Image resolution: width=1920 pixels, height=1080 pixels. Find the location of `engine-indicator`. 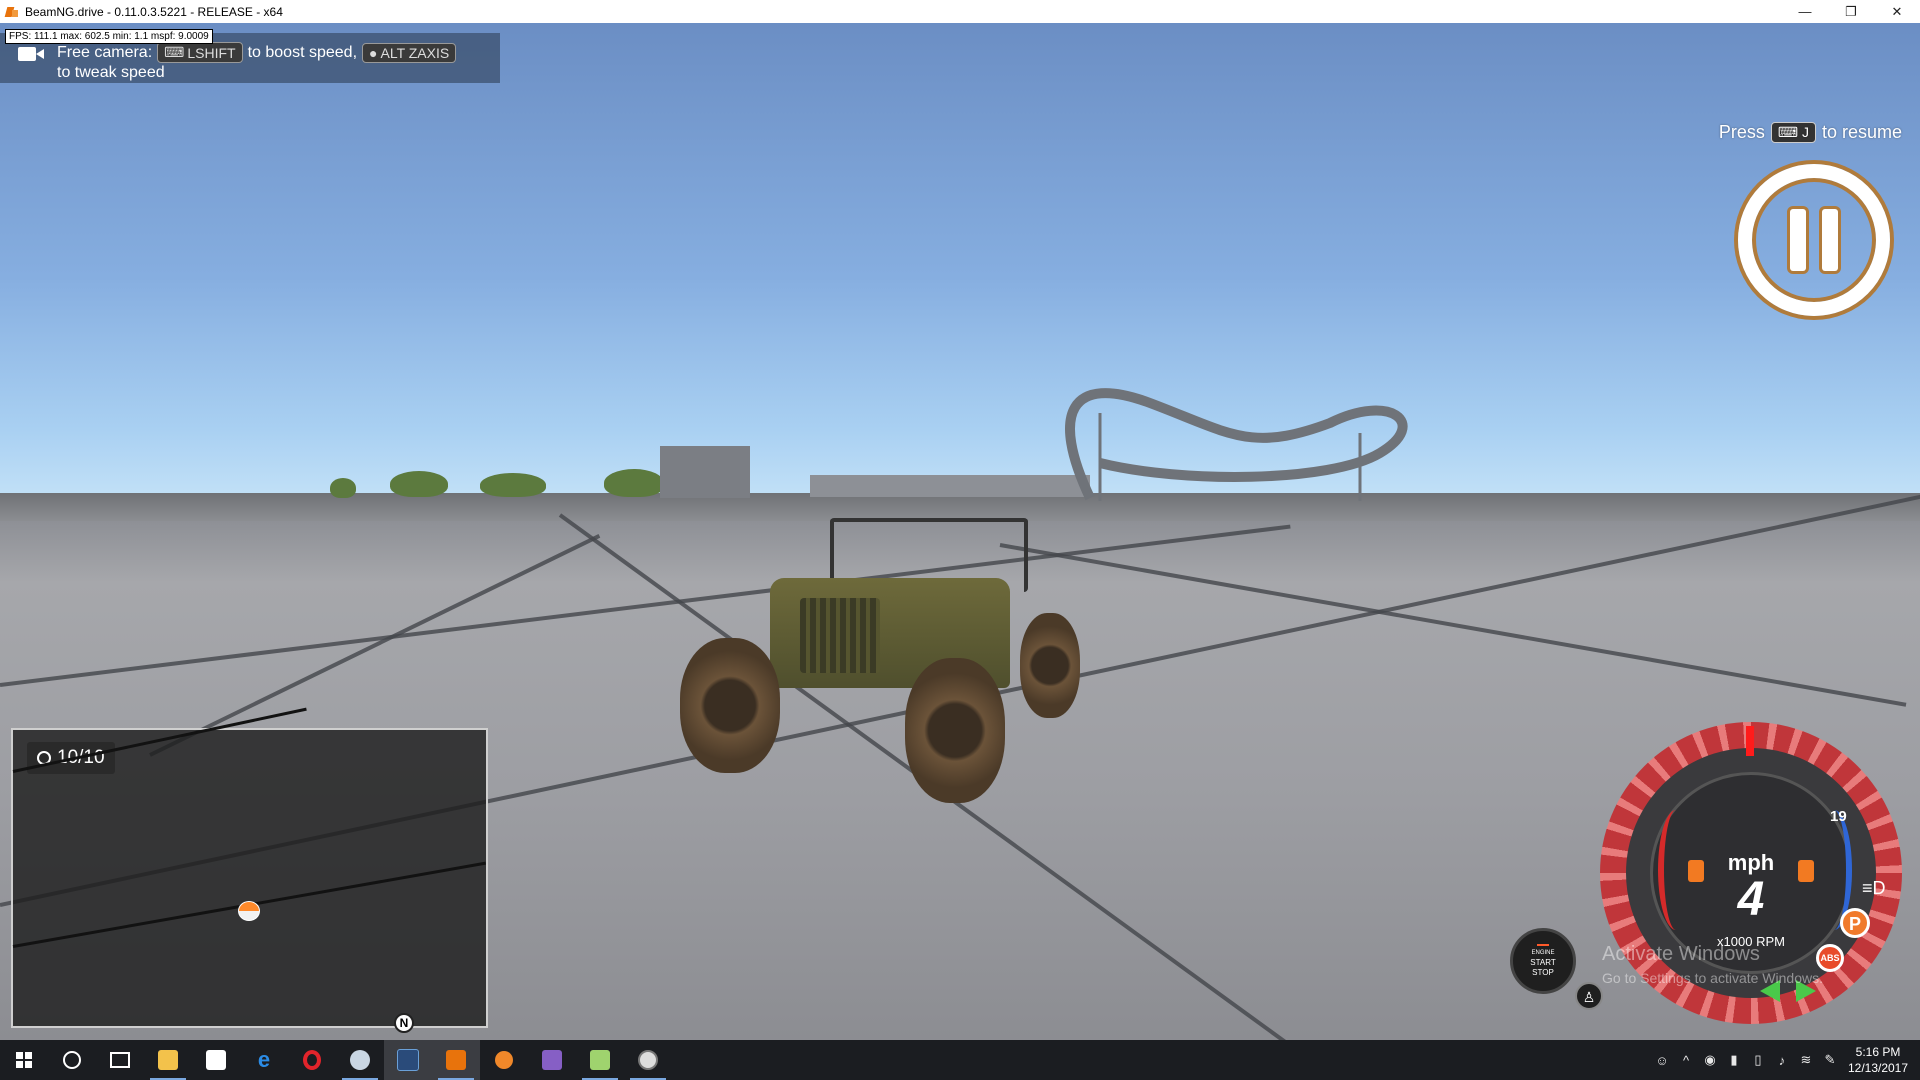

engine-indicator is located at coordinates (1543, 945).